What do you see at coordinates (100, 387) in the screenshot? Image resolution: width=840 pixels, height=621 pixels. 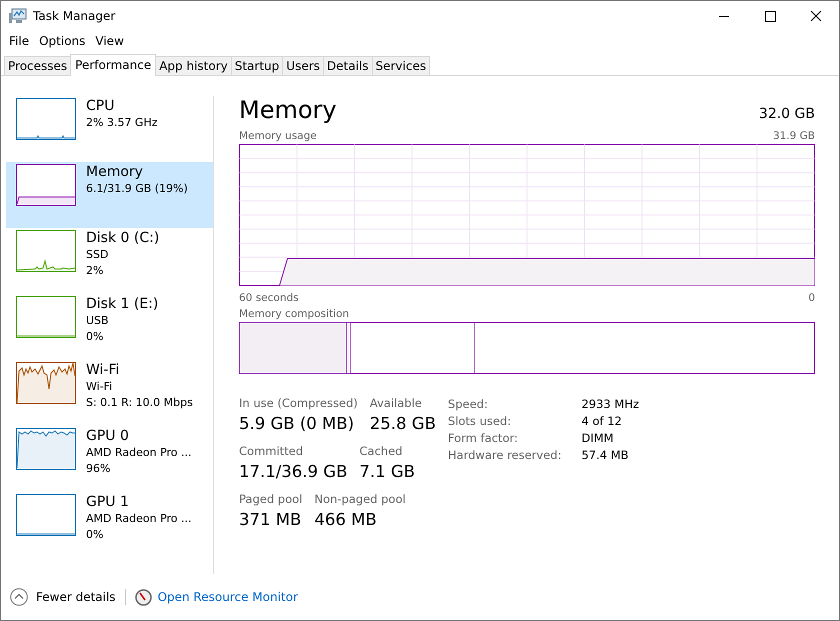 I see `device-stat: Wi-Fi` at bounding box center [100, 387].